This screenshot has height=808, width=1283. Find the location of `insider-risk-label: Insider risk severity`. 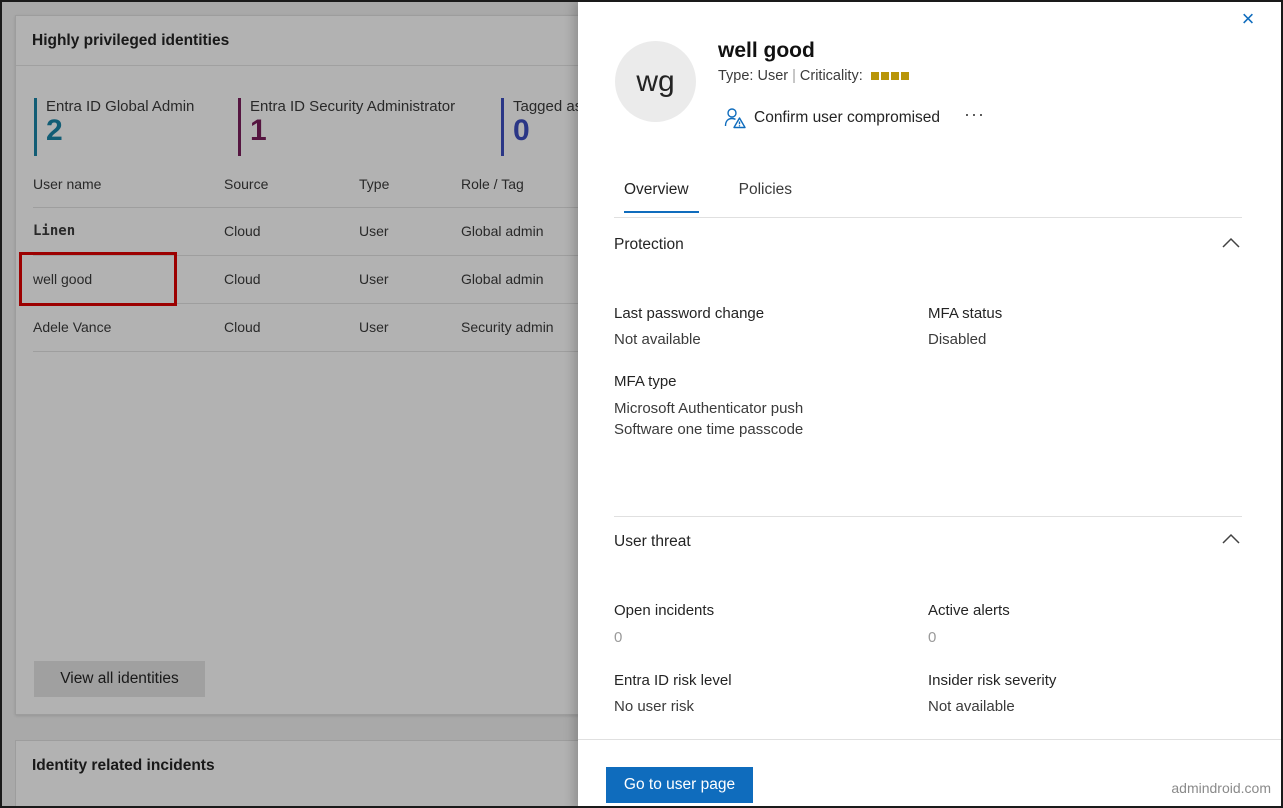

insider-risk-label: Insider risk severity is located at coordinates (992, 680).